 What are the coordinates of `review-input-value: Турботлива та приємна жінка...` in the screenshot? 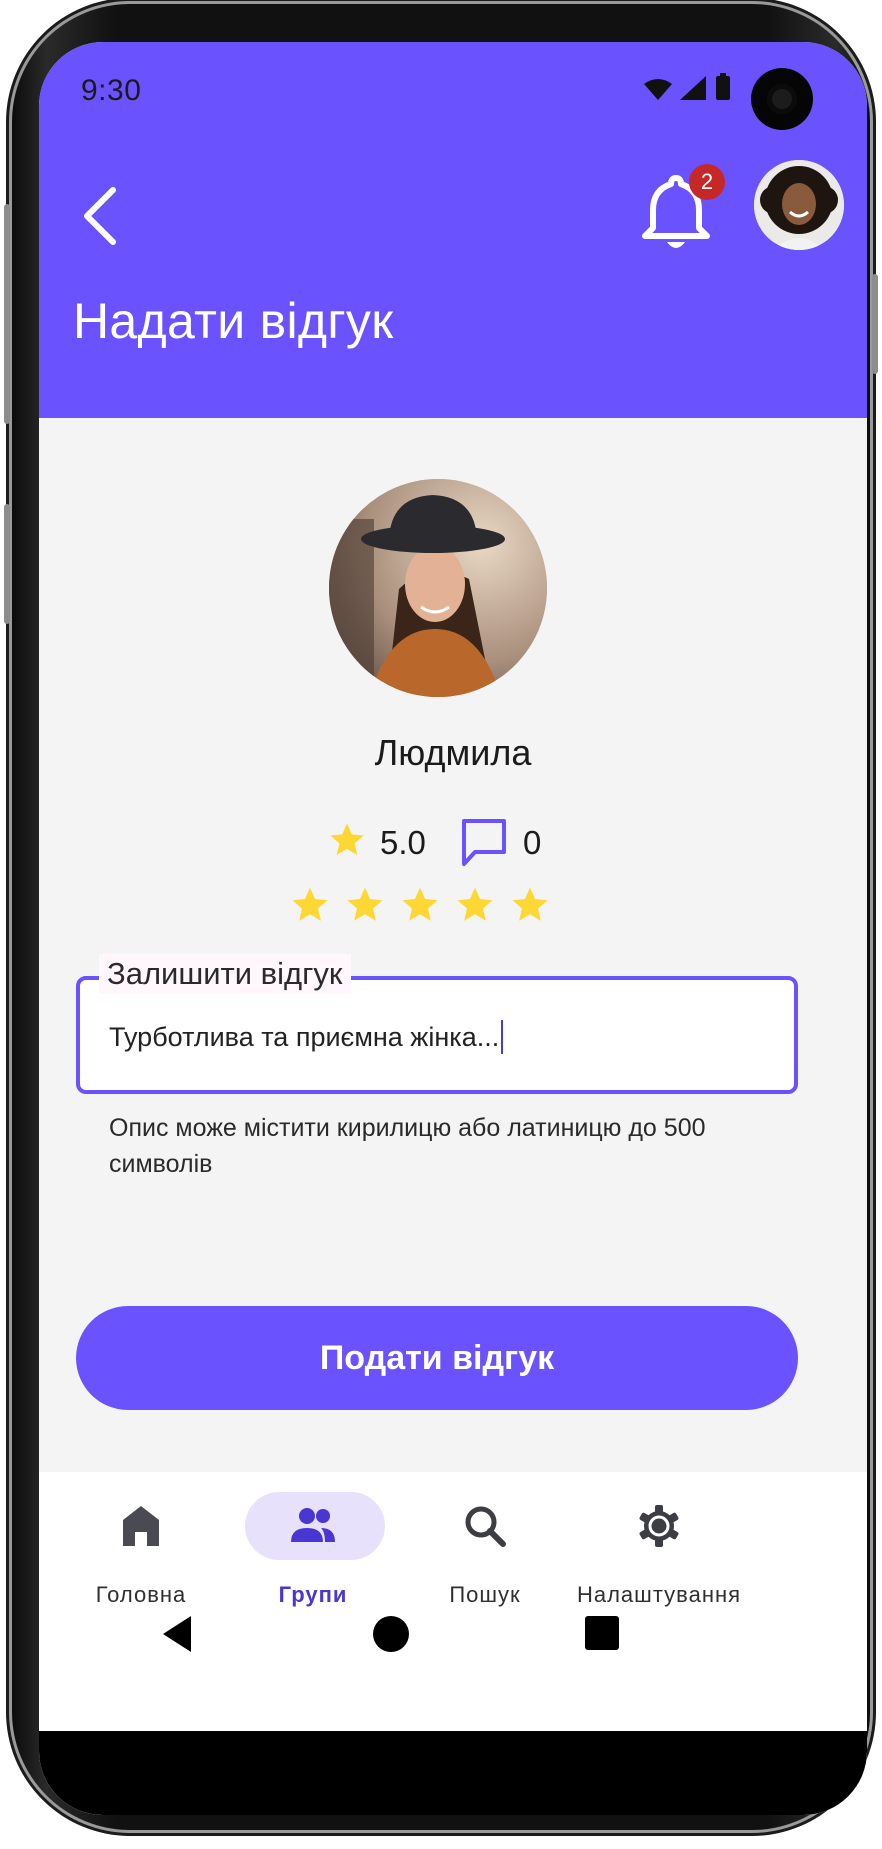 It's located at (306, 1037).